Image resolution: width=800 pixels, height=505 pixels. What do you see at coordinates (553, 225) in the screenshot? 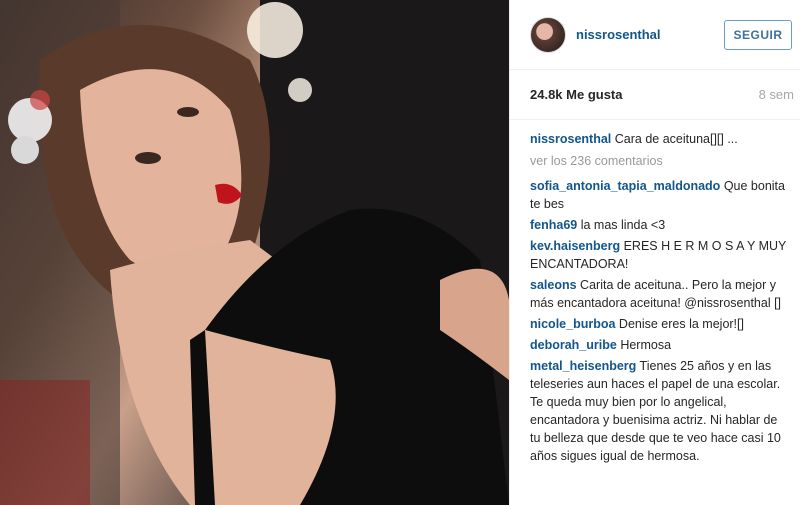
I see `comment-username: fenha69` at bounding box center [553, 225].